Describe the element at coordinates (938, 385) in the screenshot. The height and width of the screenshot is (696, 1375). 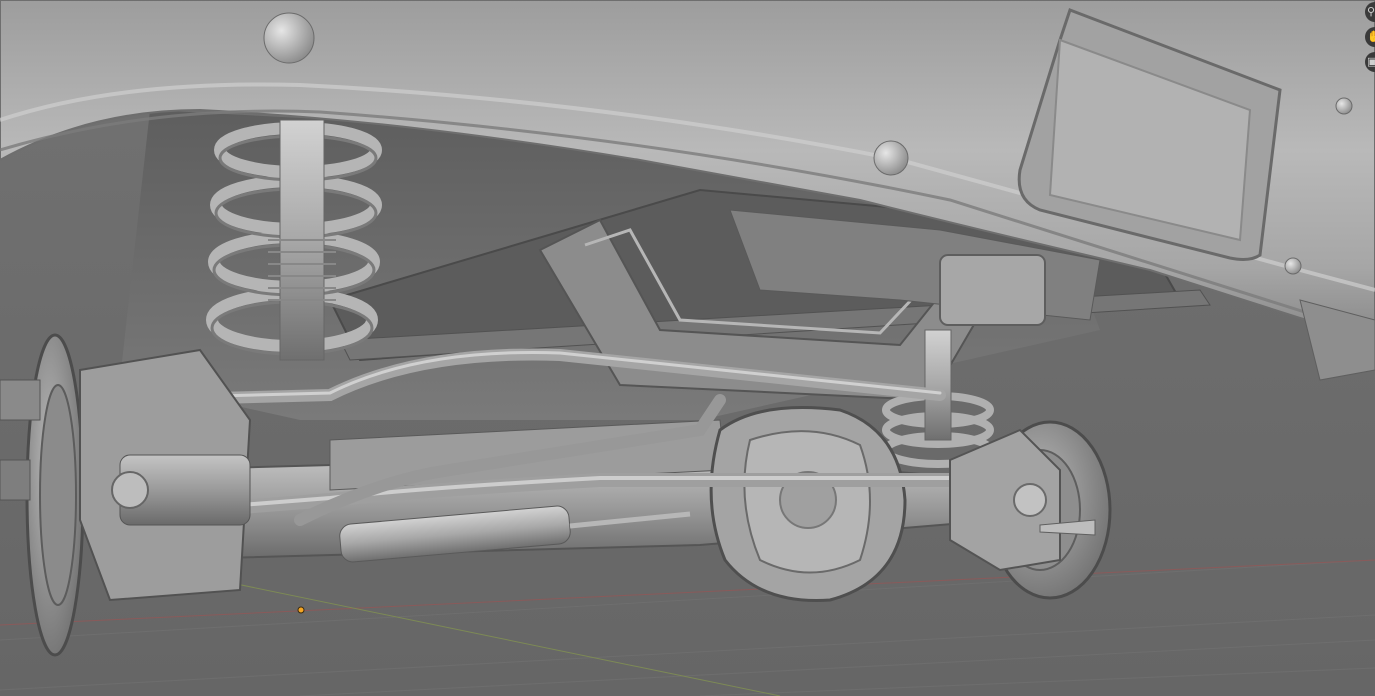
I see `shock-absorber-right` at that location.